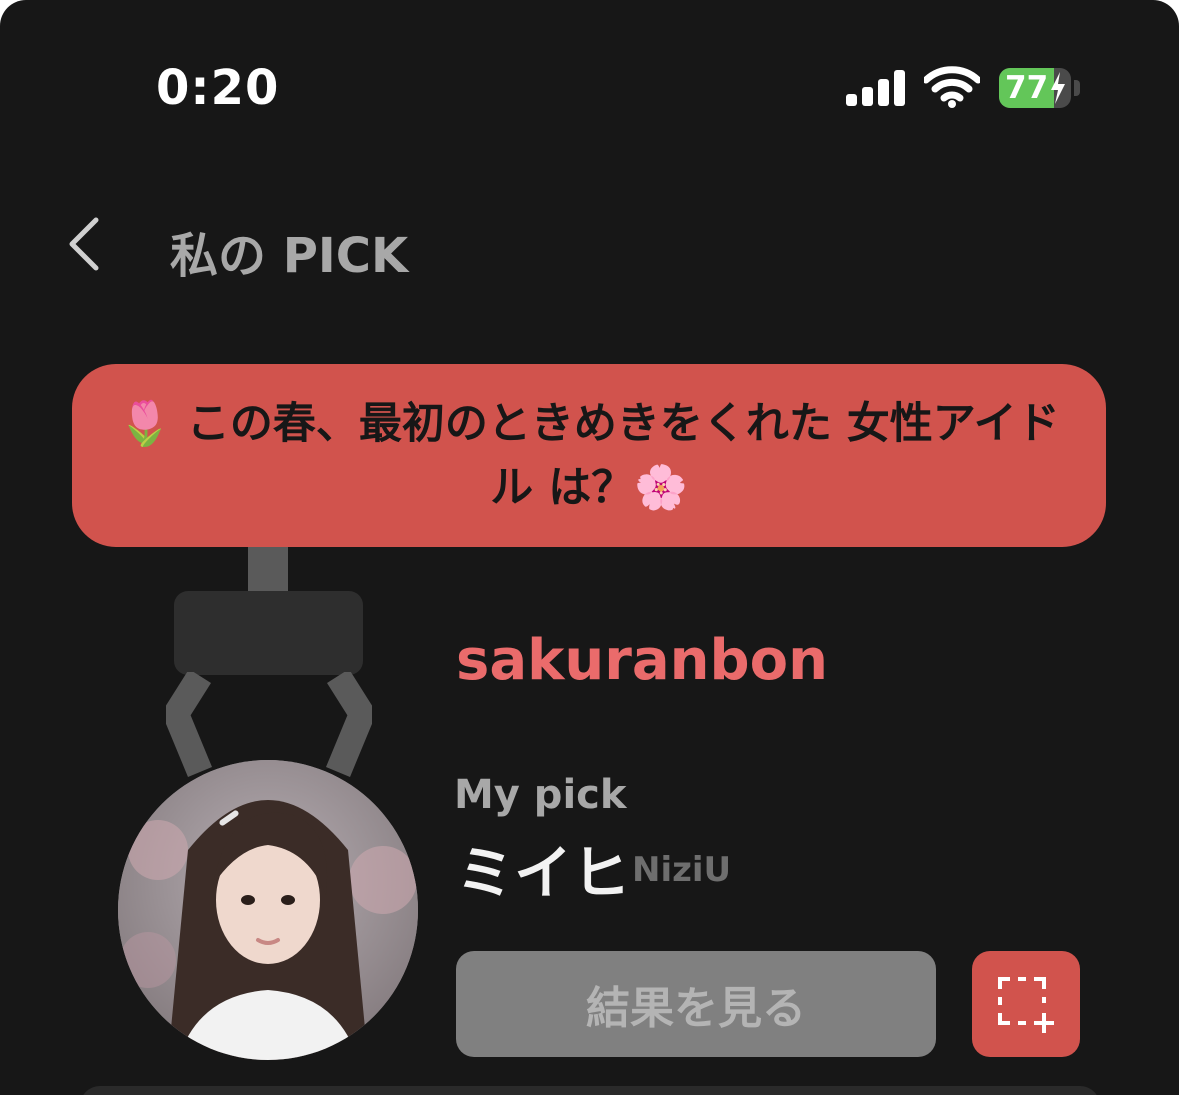 Image resolution: width=1179 pixels, height=1095 pixels. Describe the element at coordinates (952, 87) in the screenshot. I see `wifi-icon` at that location.